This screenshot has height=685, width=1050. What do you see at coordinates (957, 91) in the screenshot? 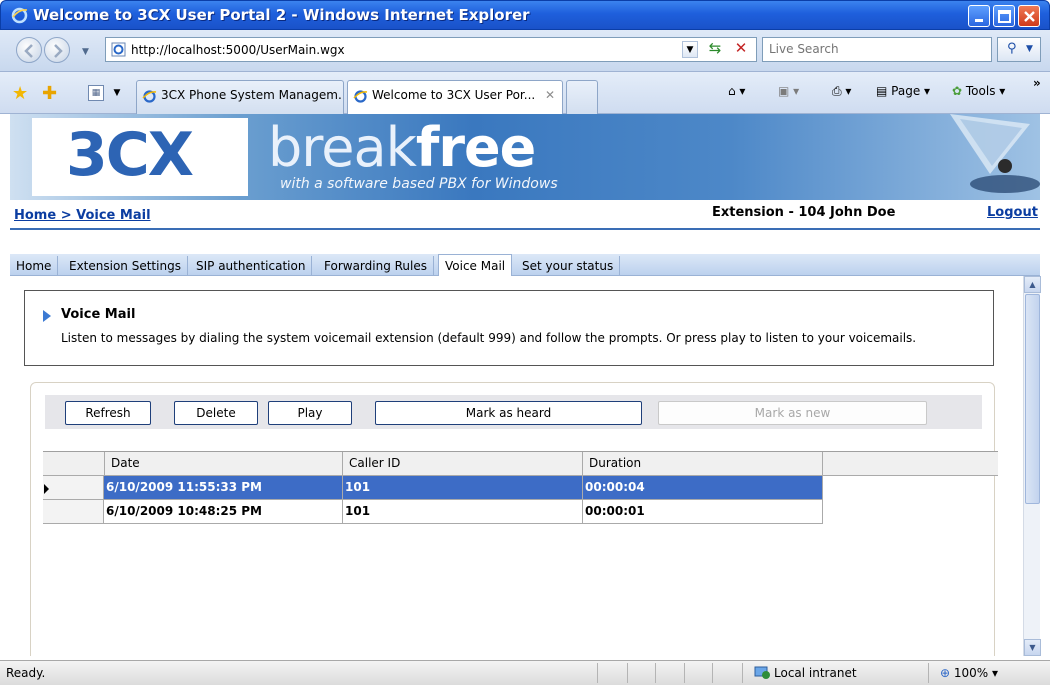
I see `tools-icon: ✿` at bounding box center [957, 91].